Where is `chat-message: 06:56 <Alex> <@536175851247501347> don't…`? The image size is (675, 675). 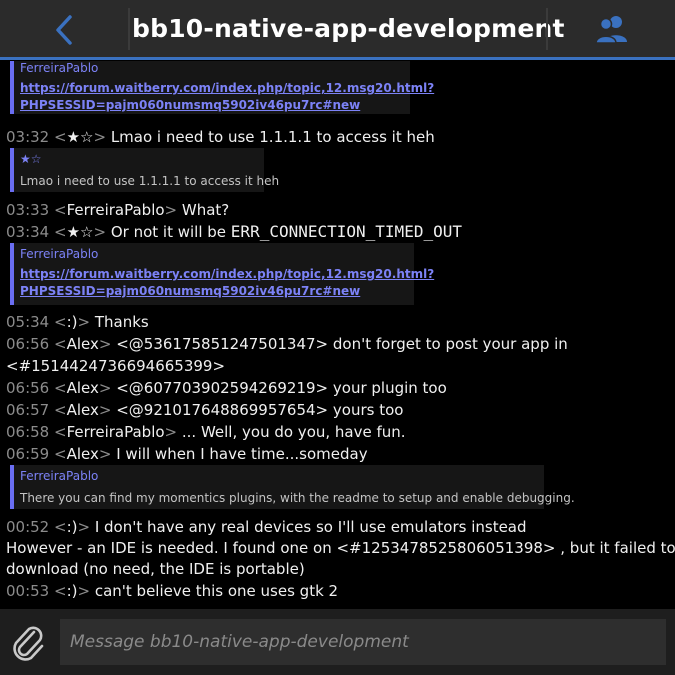
chat-message: 06:56 <Alex> <@536175851247501347> don't… is located at coordinates (287, 344).